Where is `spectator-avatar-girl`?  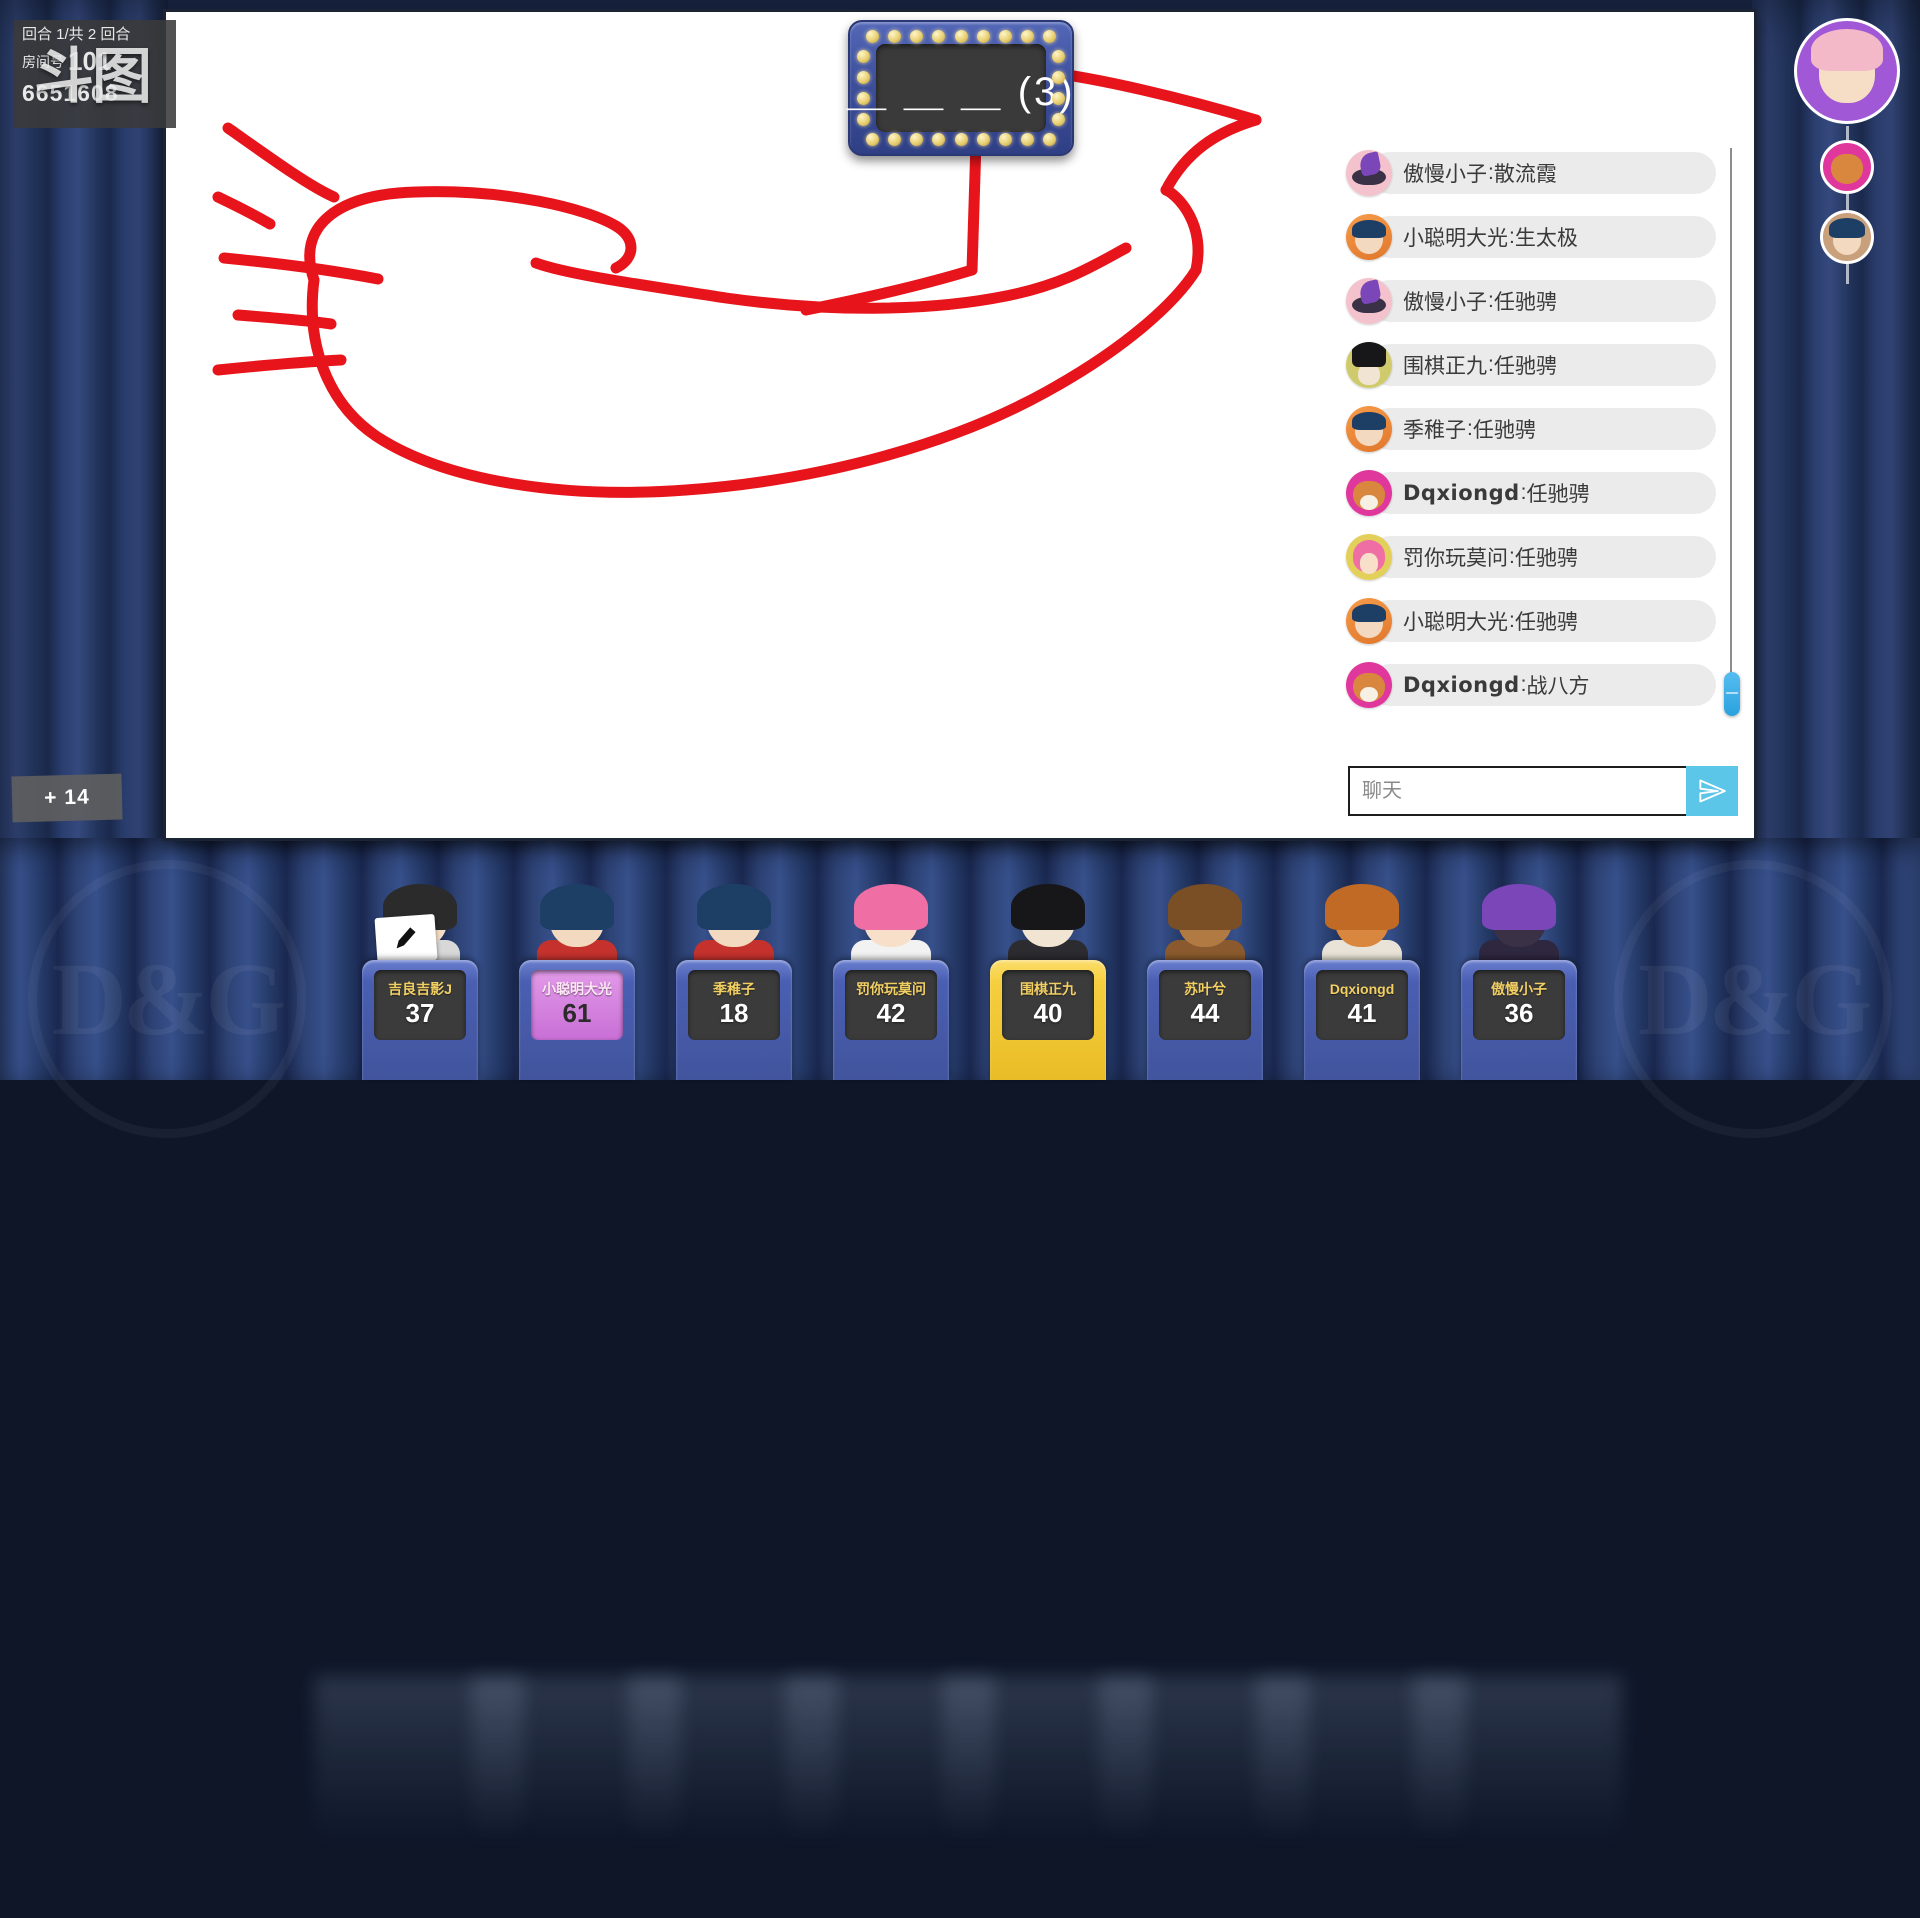 spectator-avatar-girl is located at coordinates (1847, 237).